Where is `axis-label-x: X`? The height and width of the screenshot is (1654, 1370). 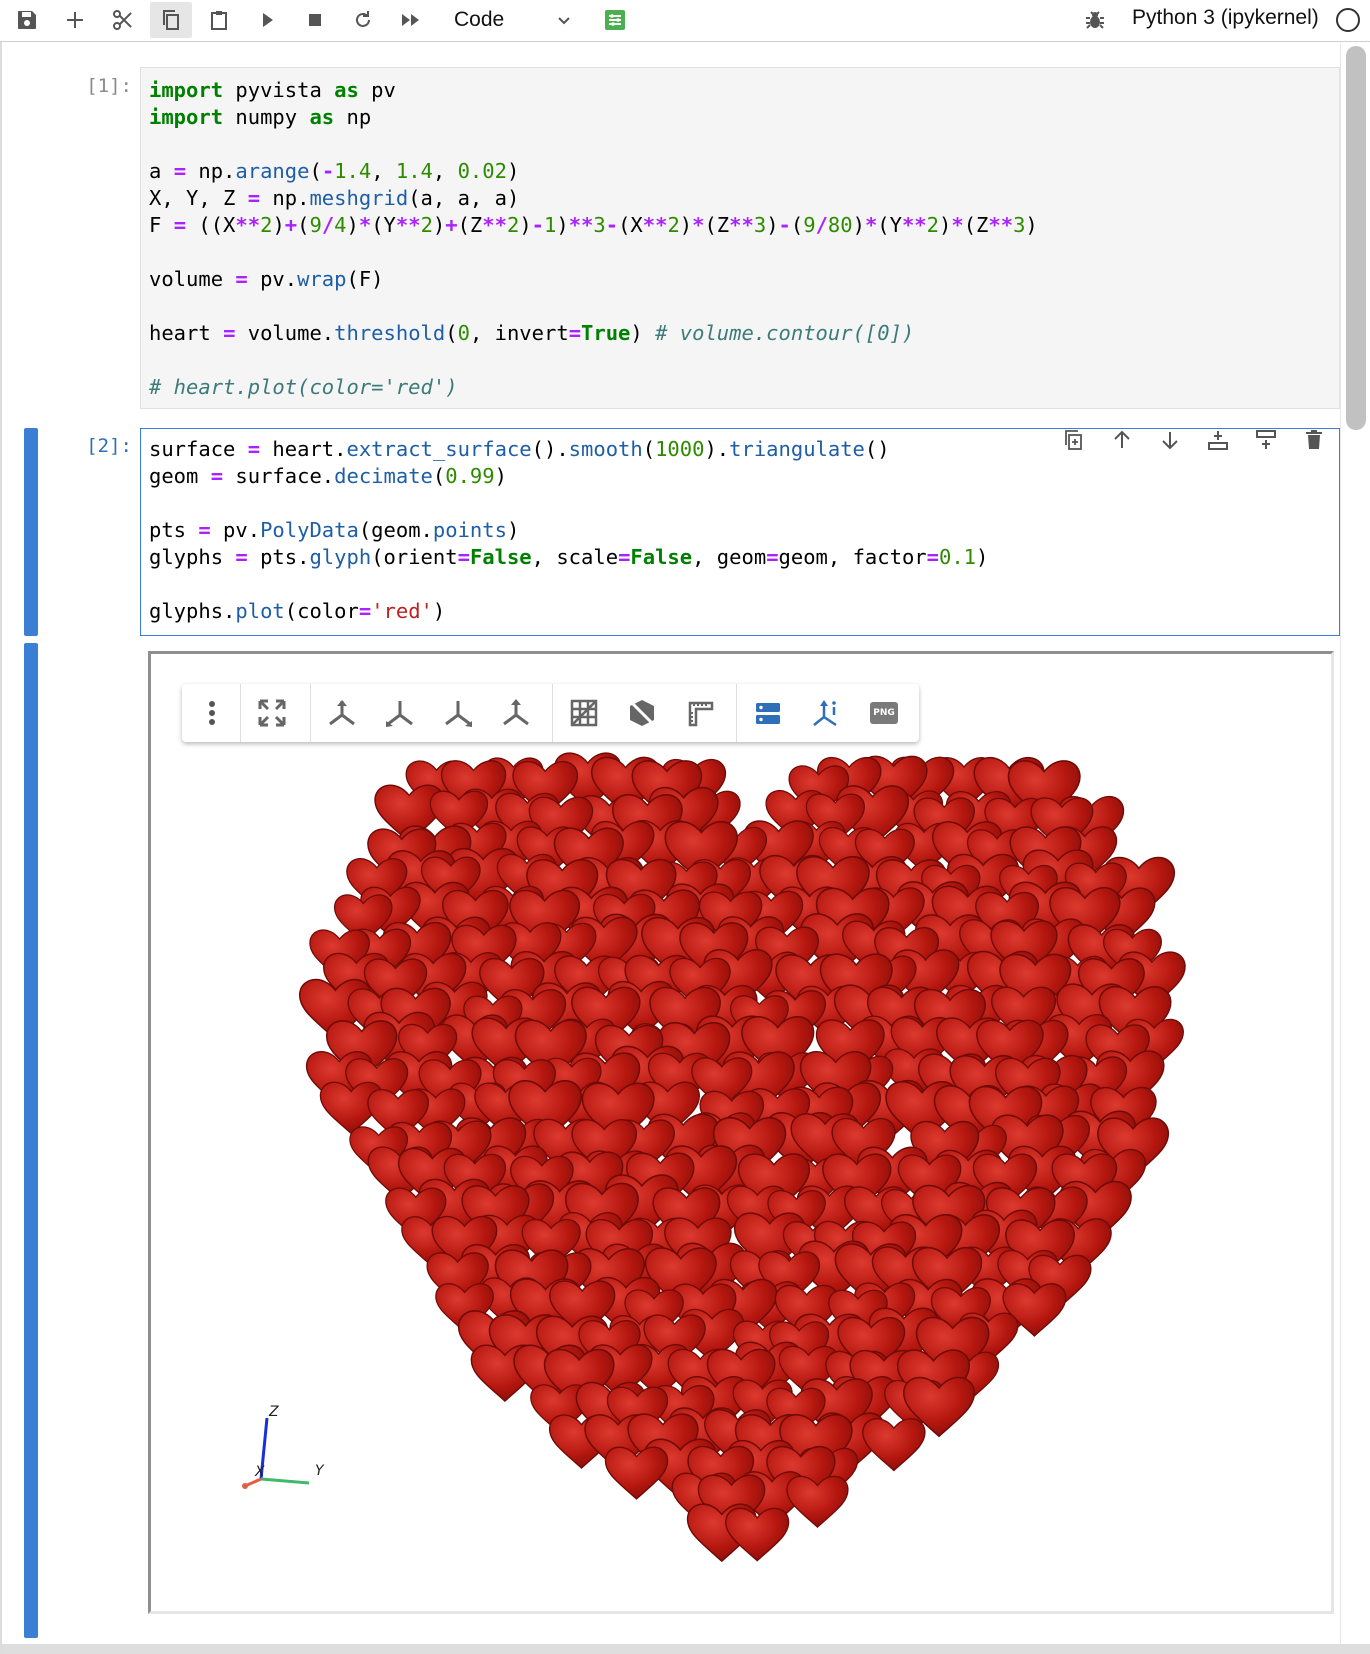
axis-label-x: X is located at coordinates (260, 1472).